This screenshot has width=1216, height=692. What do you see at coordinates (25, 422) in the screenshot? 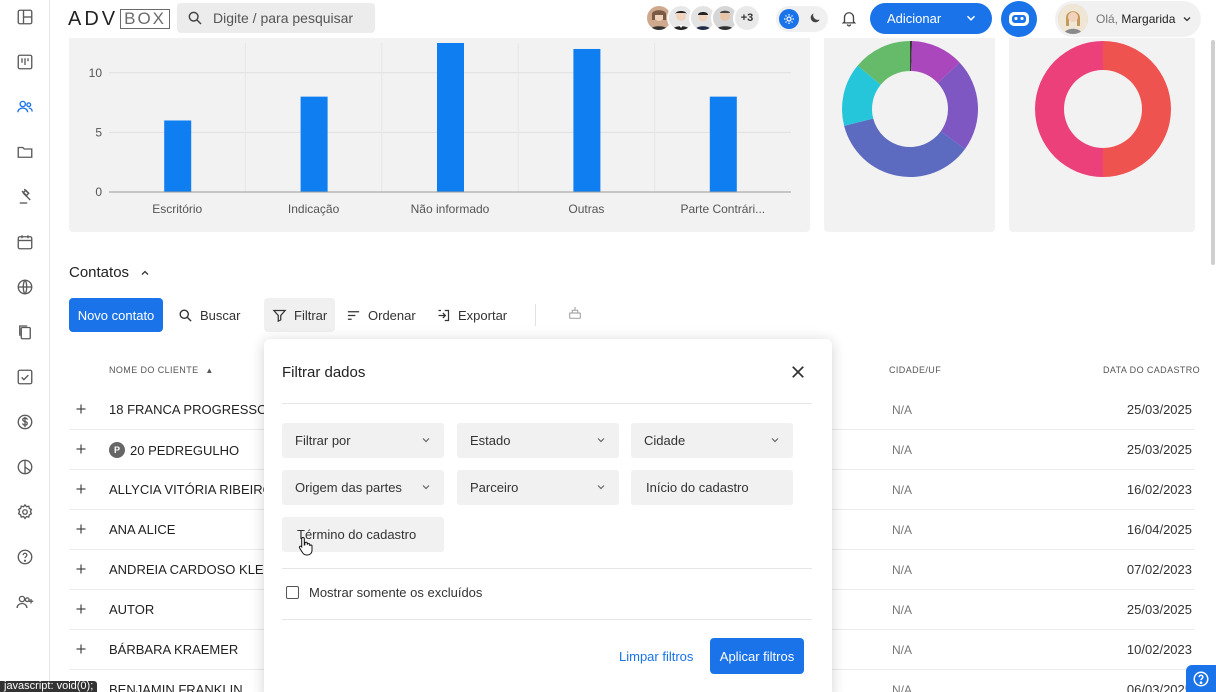
I see `finance-icon` at bounding box center [25, 422].